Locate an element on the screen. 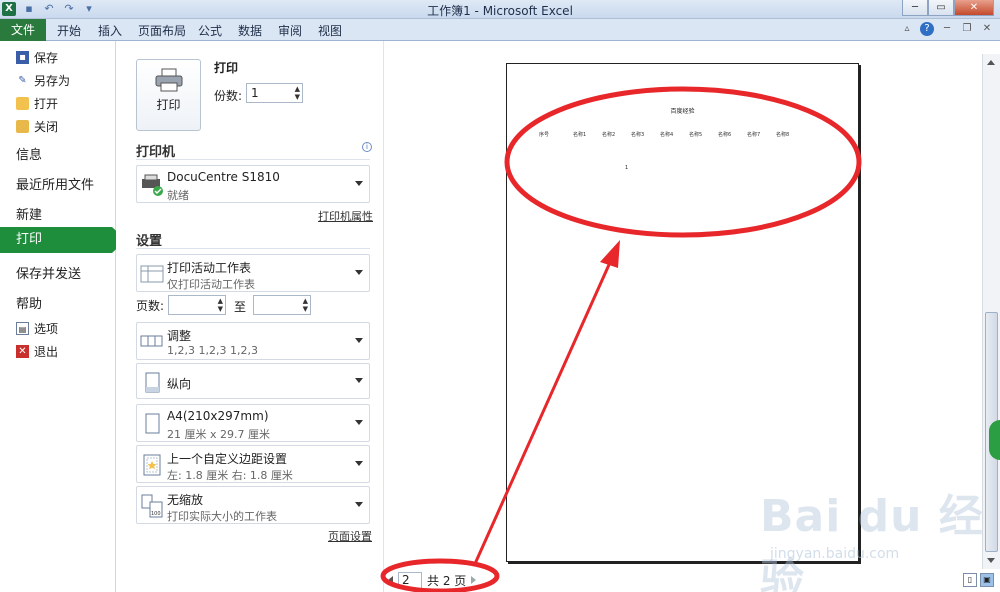  nav-open-label: 打开 is located at coordinates (46, 104).